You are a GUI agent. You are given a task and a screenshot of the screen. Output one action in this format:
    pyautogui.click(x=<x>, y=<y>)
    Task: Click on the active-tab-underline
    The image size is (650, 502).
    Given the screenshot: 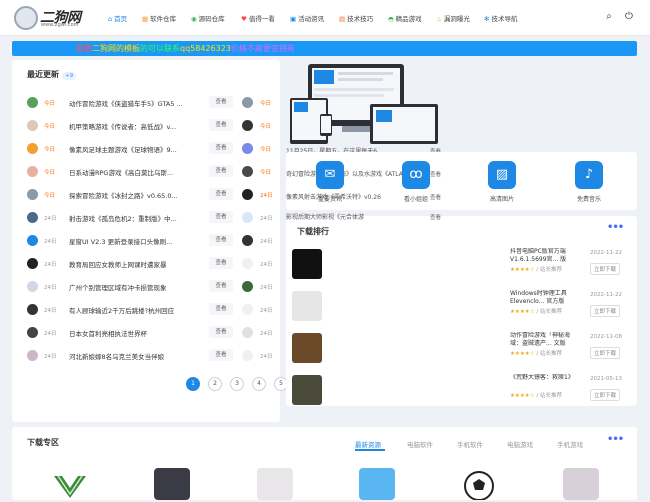 What is the action you would take?
    pyautogui.click(x=370, y=450)
    